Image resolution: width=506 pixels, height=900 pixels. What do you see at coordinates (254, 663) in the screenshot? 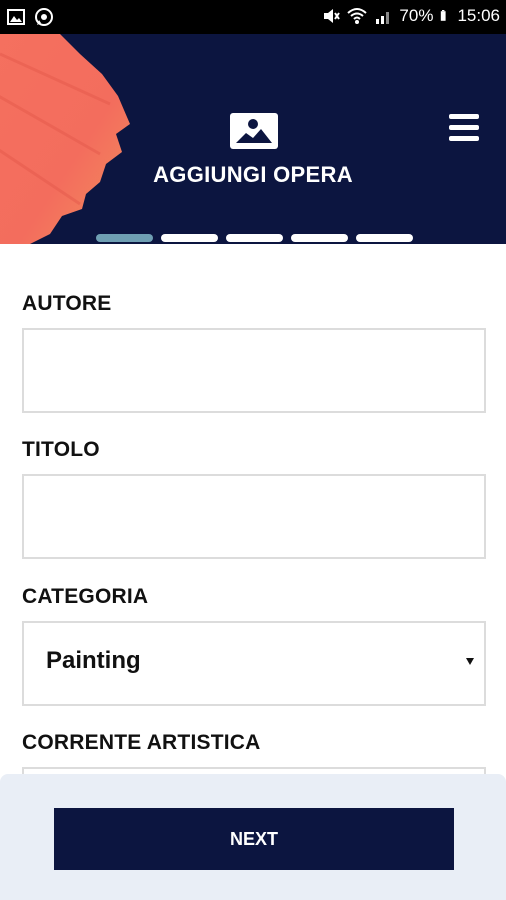
I see `categoria-select: Painting` at bounding box center [254, 663].